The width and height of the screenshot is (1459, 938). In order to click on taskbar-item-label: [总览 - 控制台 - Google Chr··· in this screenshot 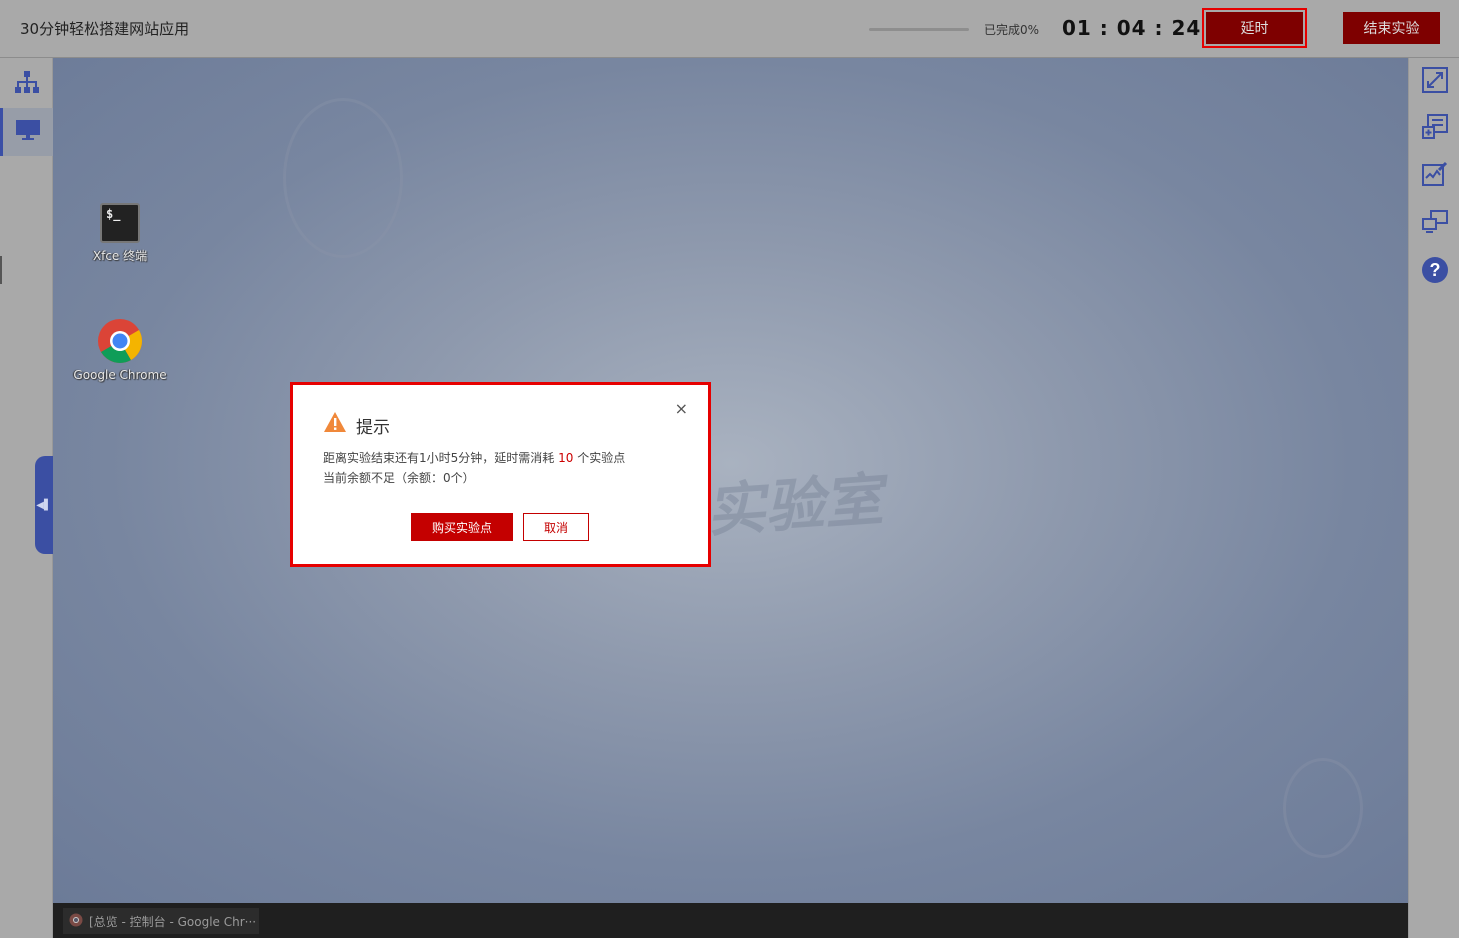, I will do `click(173, 921)`.